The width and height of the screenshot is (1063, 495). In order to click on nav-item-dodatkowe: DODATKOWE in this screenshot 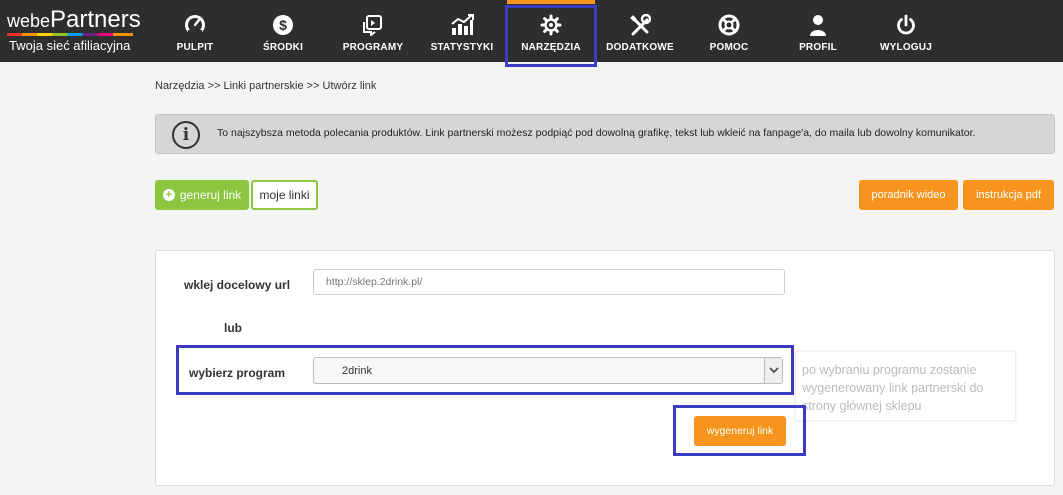, I will do `click(640, 31)`.